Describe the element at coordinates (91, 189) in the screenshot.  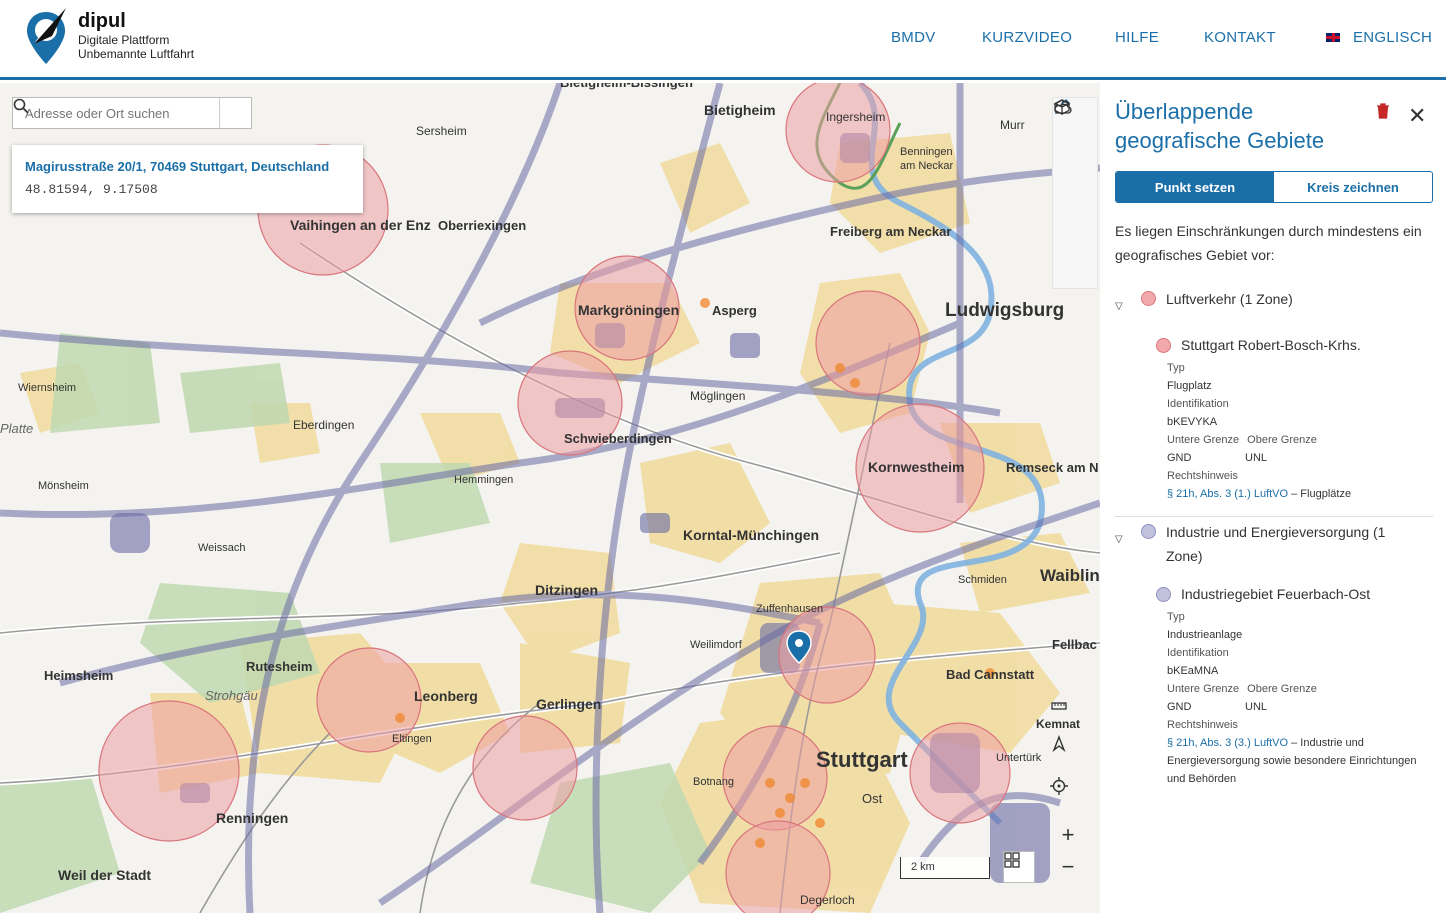
I see `popup-coordinates: 48.81594, 9.17508` at that location.